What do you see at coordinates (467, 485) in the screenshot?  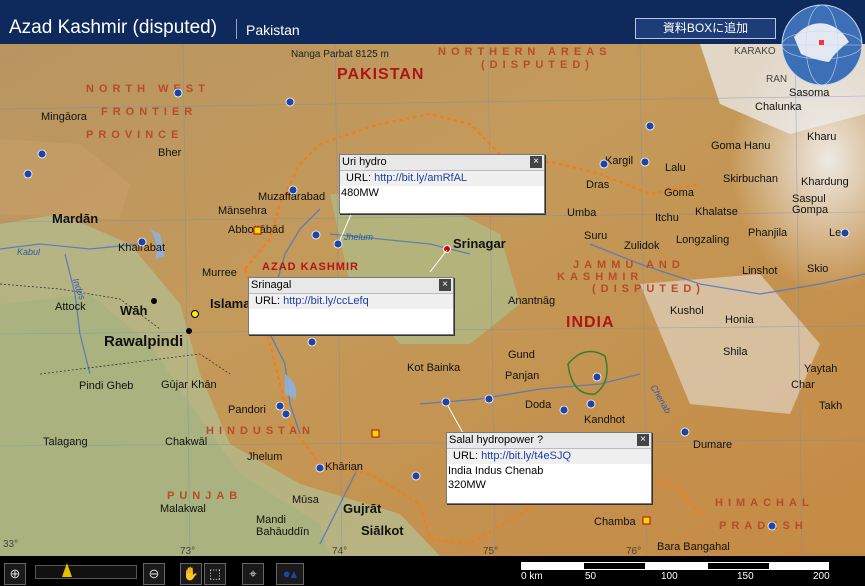 I see `popup-body-line: 320MW` at bounding box center [467, 485].